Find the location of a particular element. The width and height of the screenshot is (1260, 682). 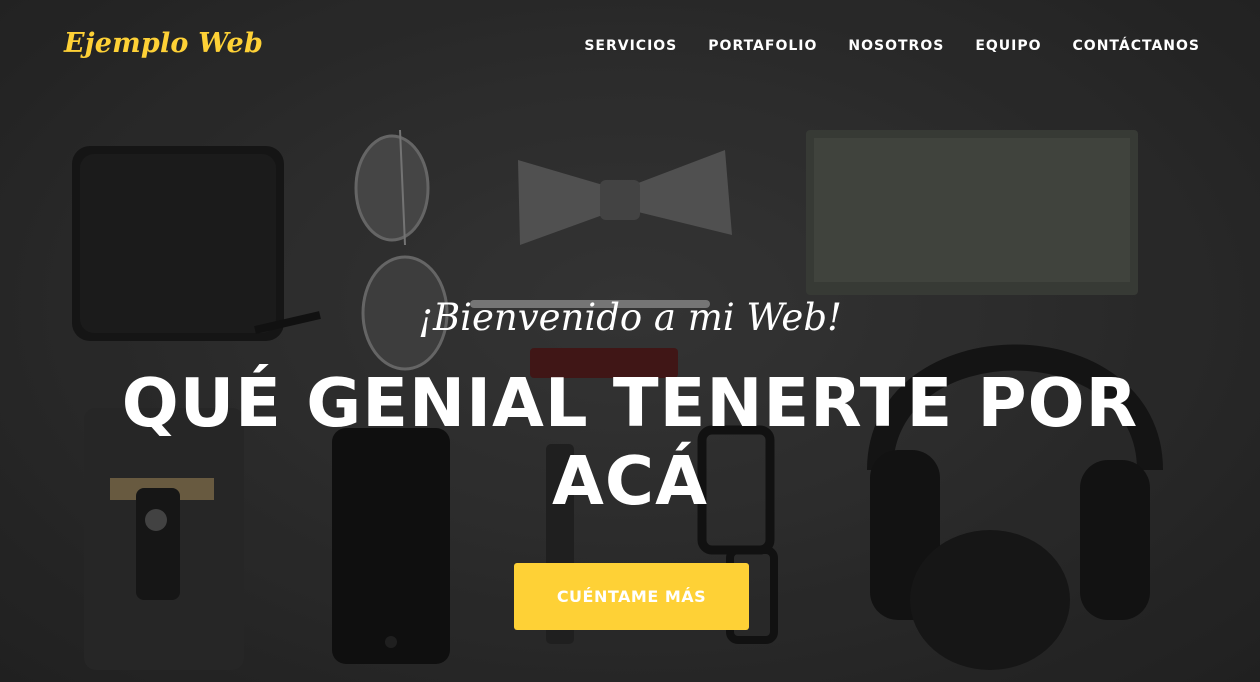

nav-item-equipo: Equipo is located at coordinates (1008, 46).